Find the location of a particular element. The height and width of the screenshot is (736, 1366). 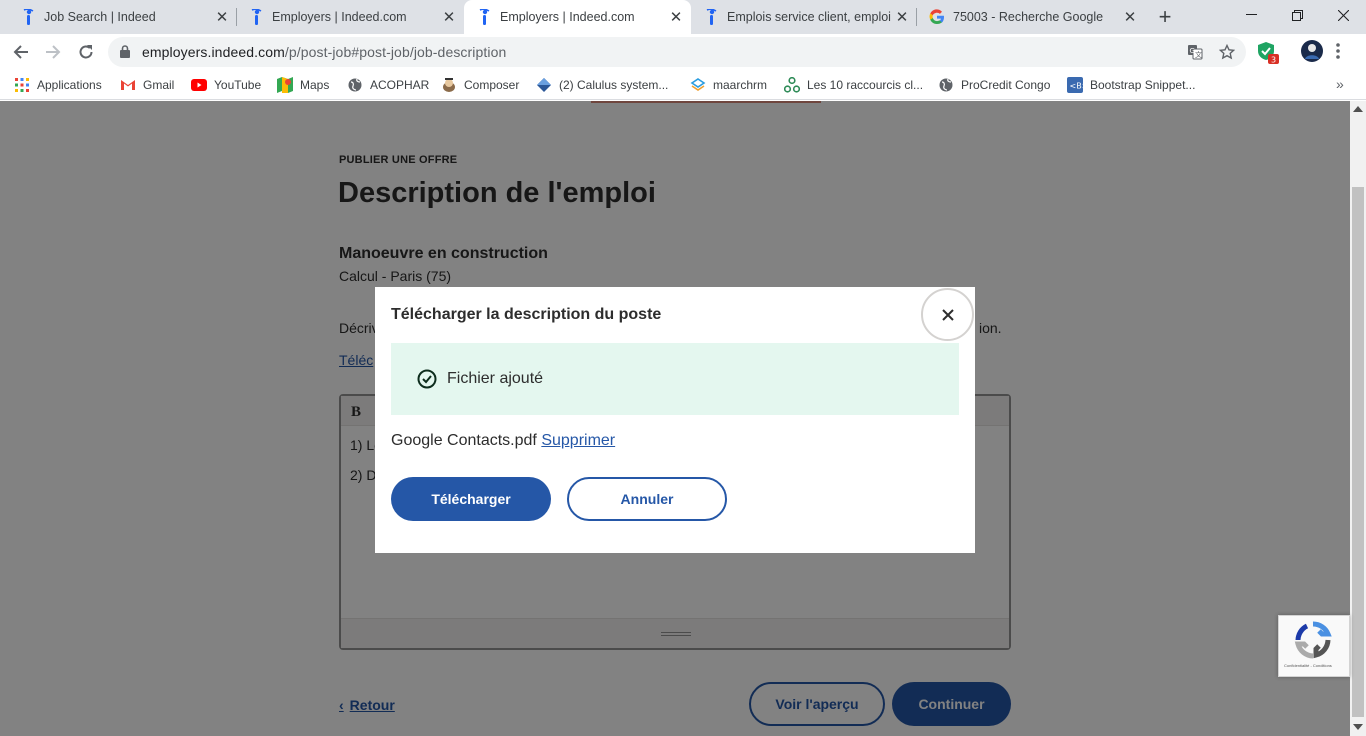

recaptcha-text: Confidentialité - Conditions is located at coordinates (1308, 665).